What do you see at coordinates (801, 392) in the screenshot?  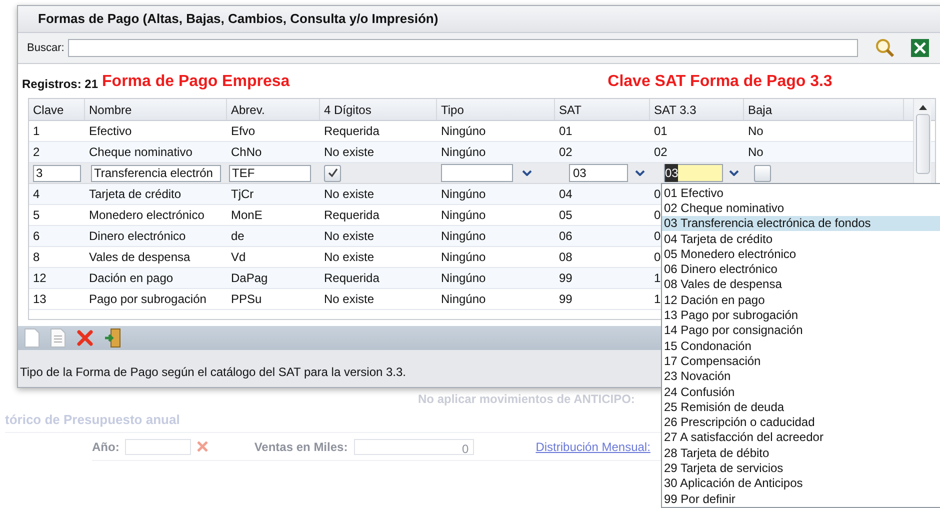 I see `dropdown-option: 24 Confusión` at bounding box center [801, 392].